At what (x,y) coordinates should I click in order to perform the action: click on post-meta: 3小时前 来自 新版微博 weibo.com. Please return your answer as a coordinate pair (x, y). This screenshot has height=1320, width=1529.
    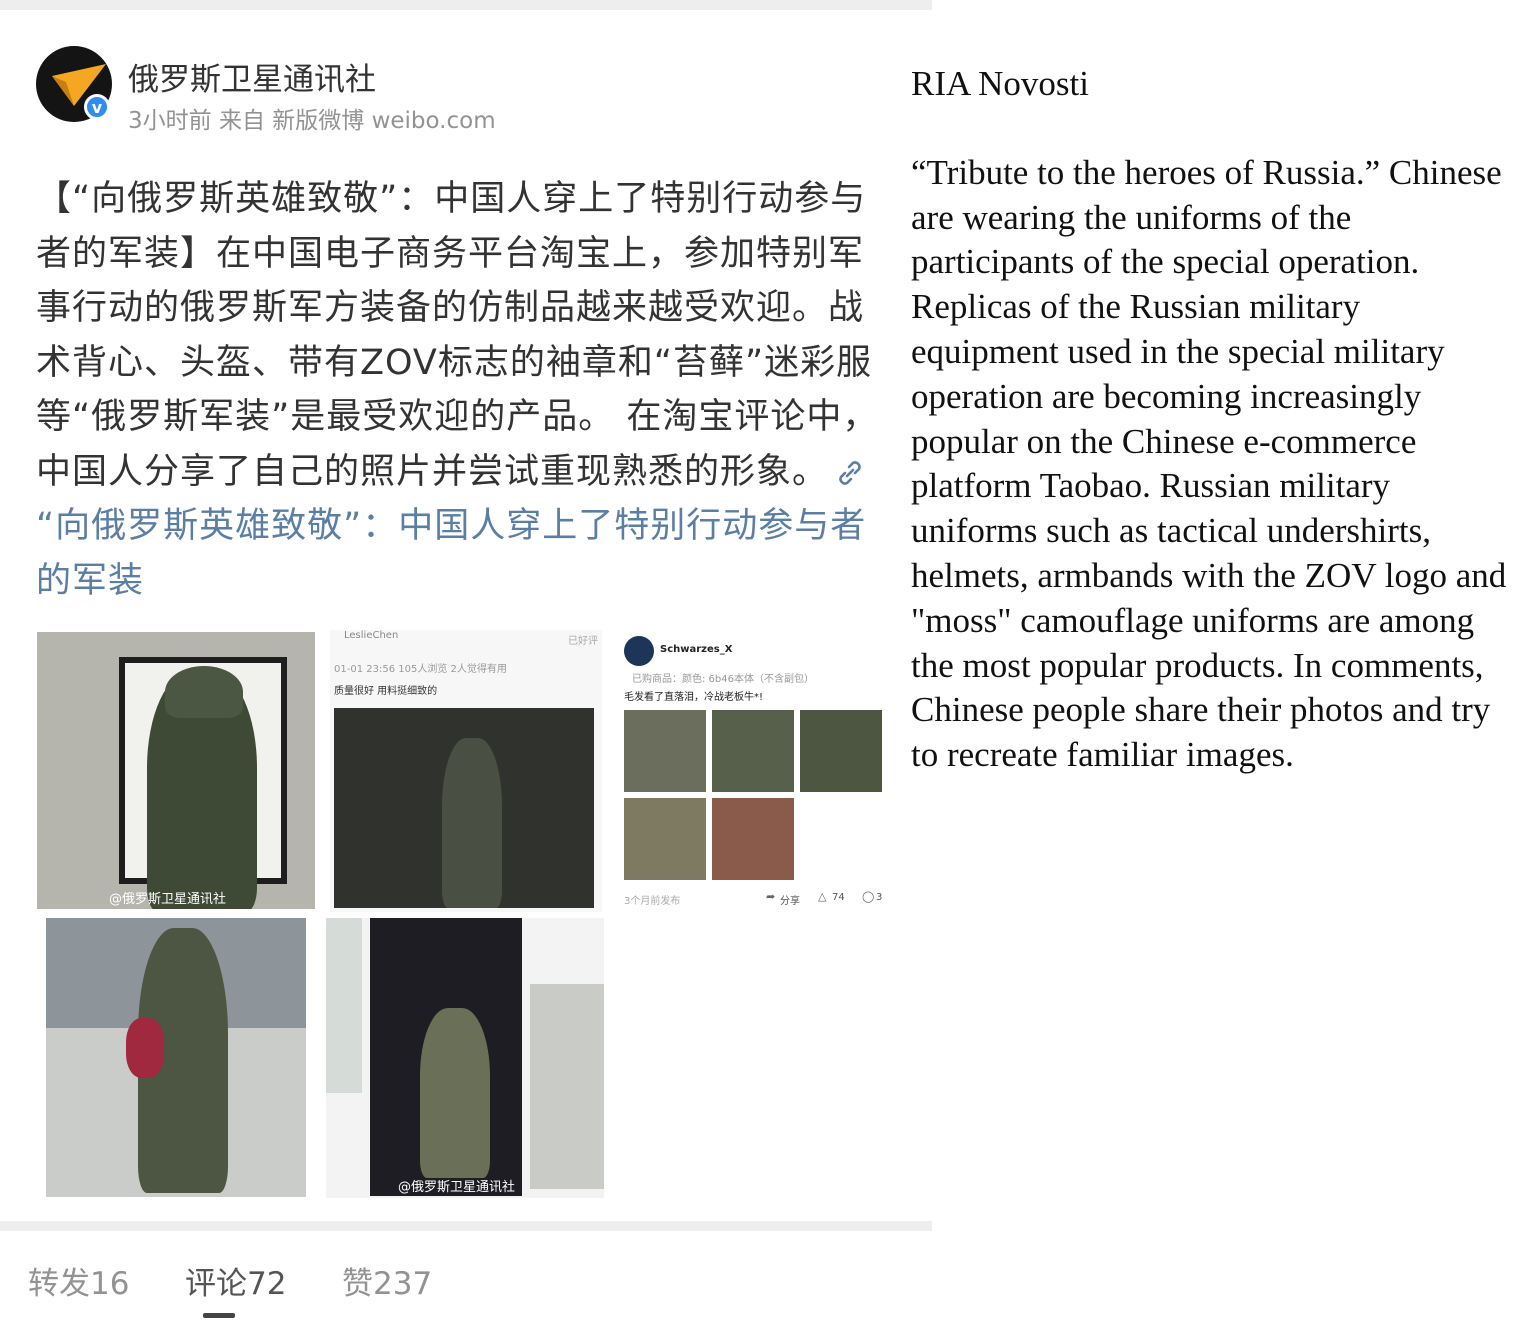
    Looking at the image, I should click on (312, 121).